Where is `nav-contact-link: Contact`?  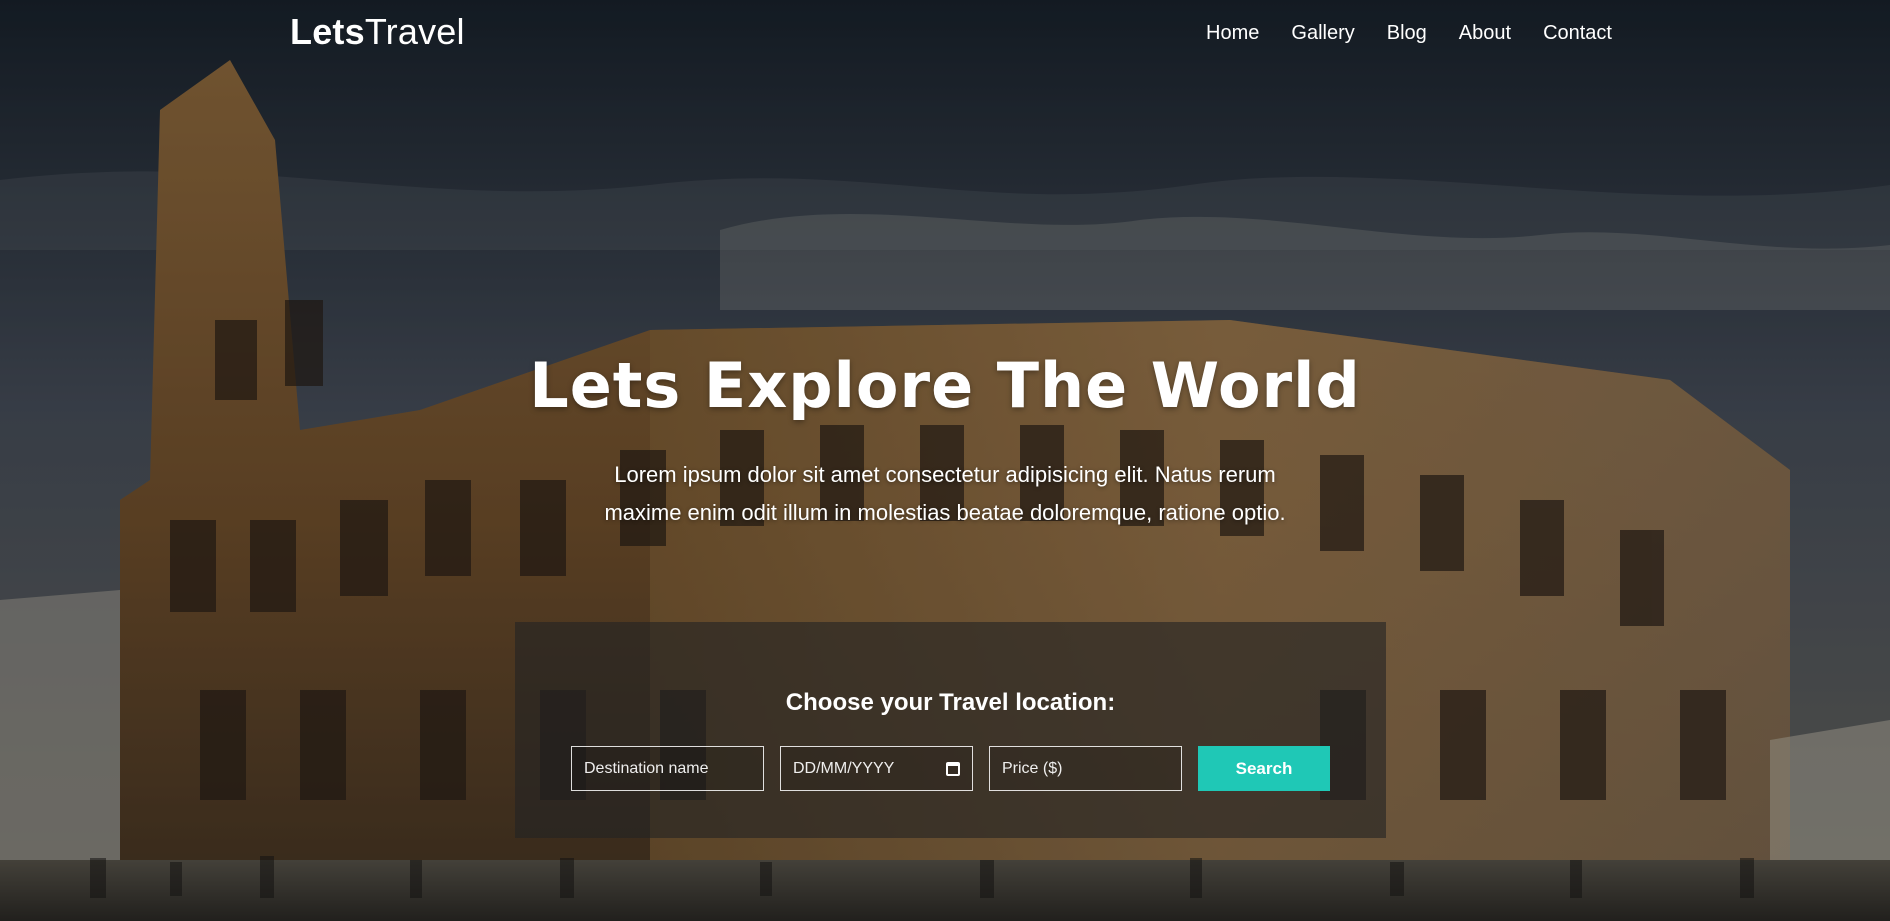
nav-contact-link: Contact is located at coordinates (1577, 33).